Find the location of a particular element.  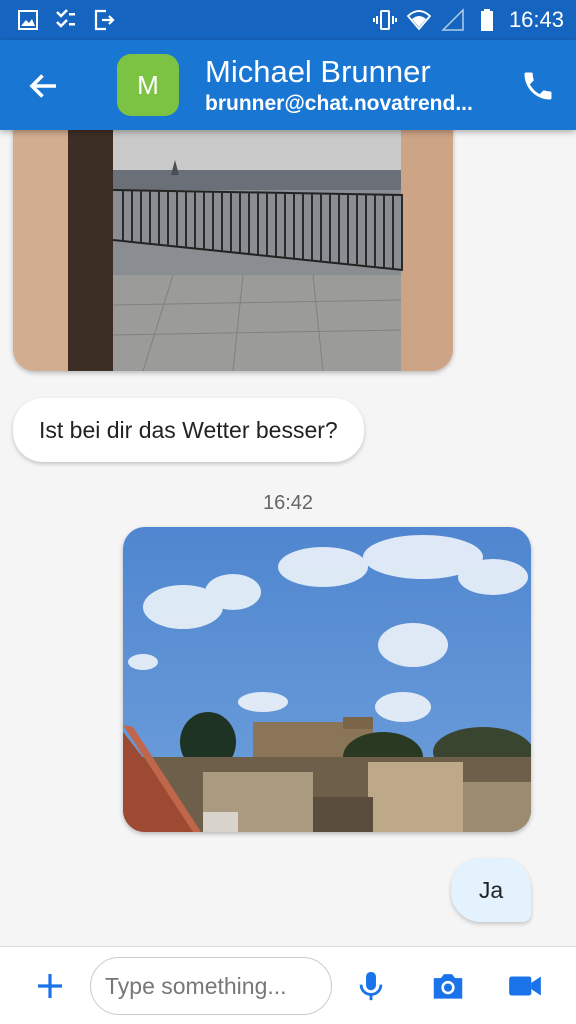

avatar-letter: M is located at coordinates (148, 84).